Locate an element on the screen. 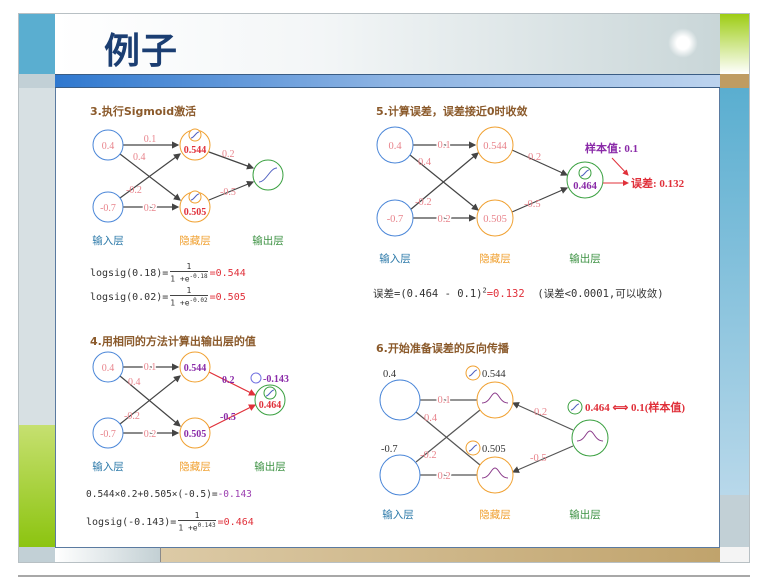 The height and width of the screenshot is (579, 768). formula-result: =0.544 is located at coordinates (227, 273).